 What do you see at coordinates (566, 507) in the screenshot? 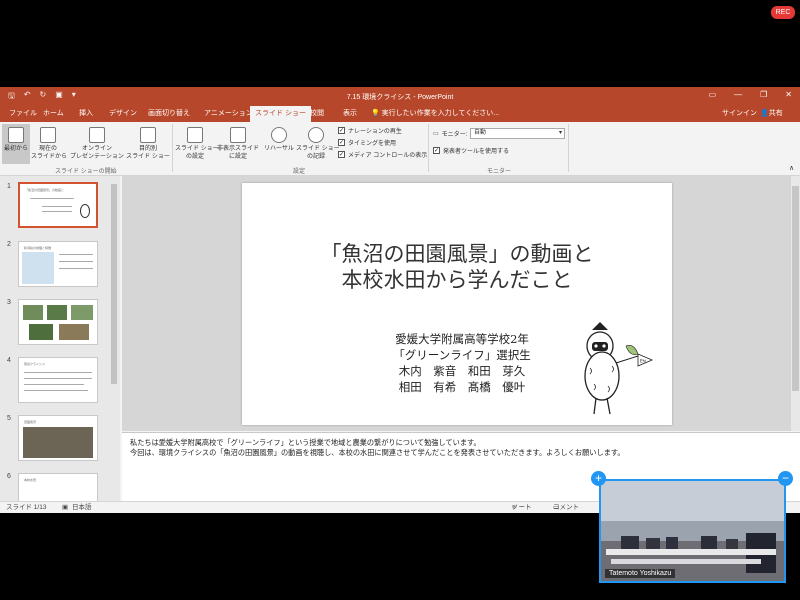
I see `comments-label: コメント` at bounding box center [566, 507].